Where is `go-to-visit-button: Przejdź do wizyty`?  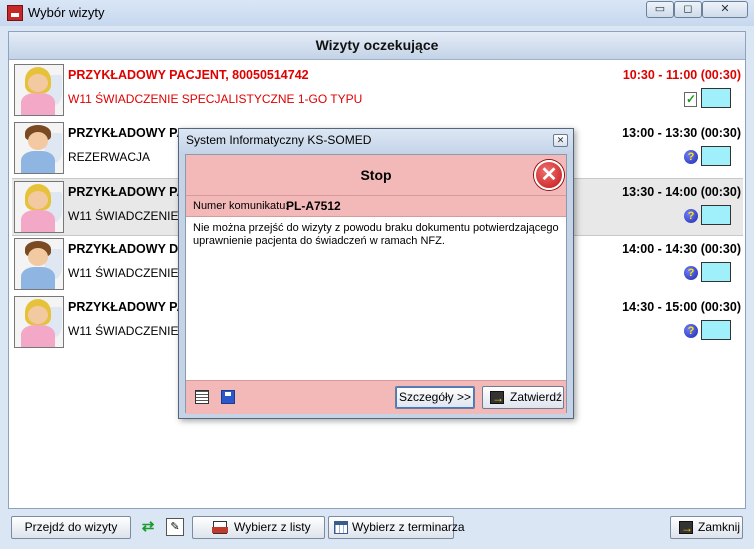
go-to-visit-button: Przejdź do wizyty is located at coordinates (71, 527).